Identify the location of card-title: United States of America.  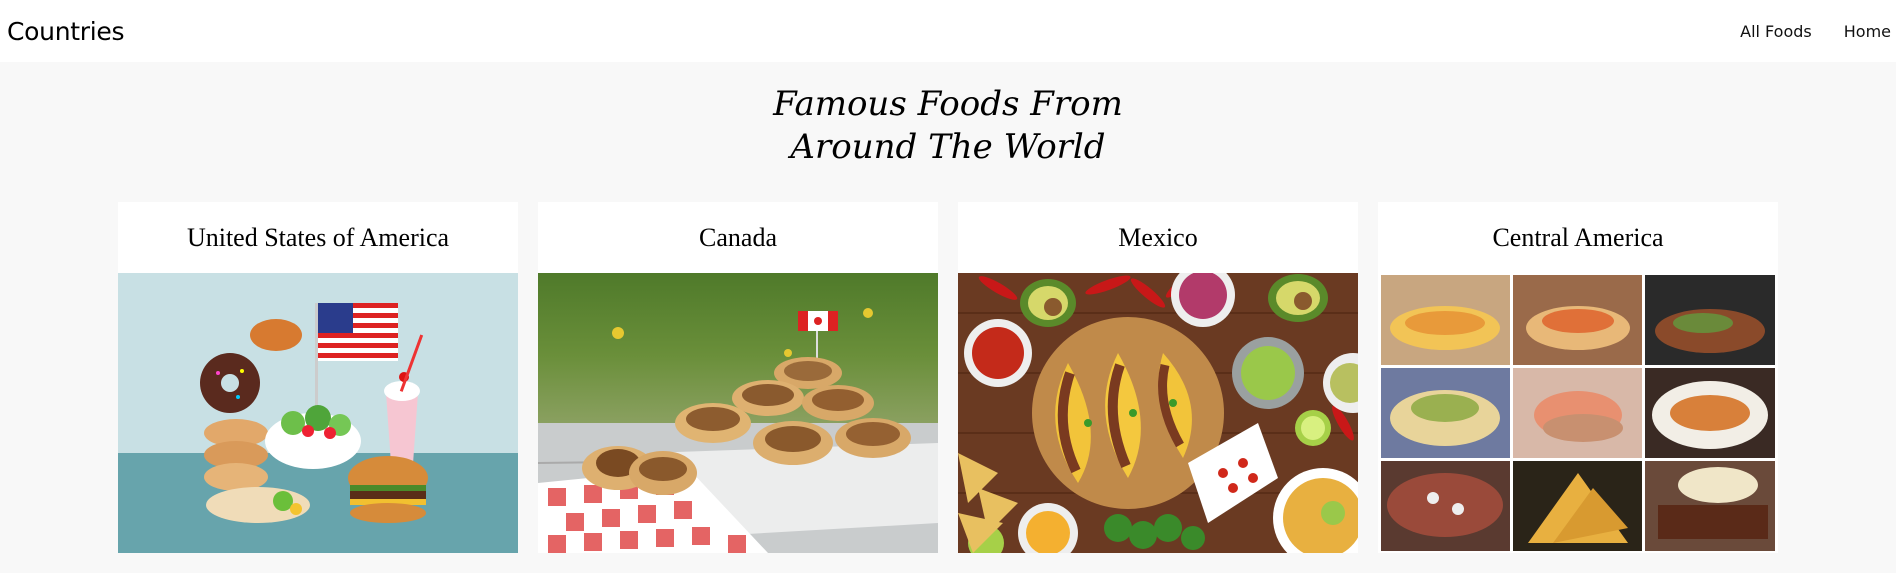
(318, 237).